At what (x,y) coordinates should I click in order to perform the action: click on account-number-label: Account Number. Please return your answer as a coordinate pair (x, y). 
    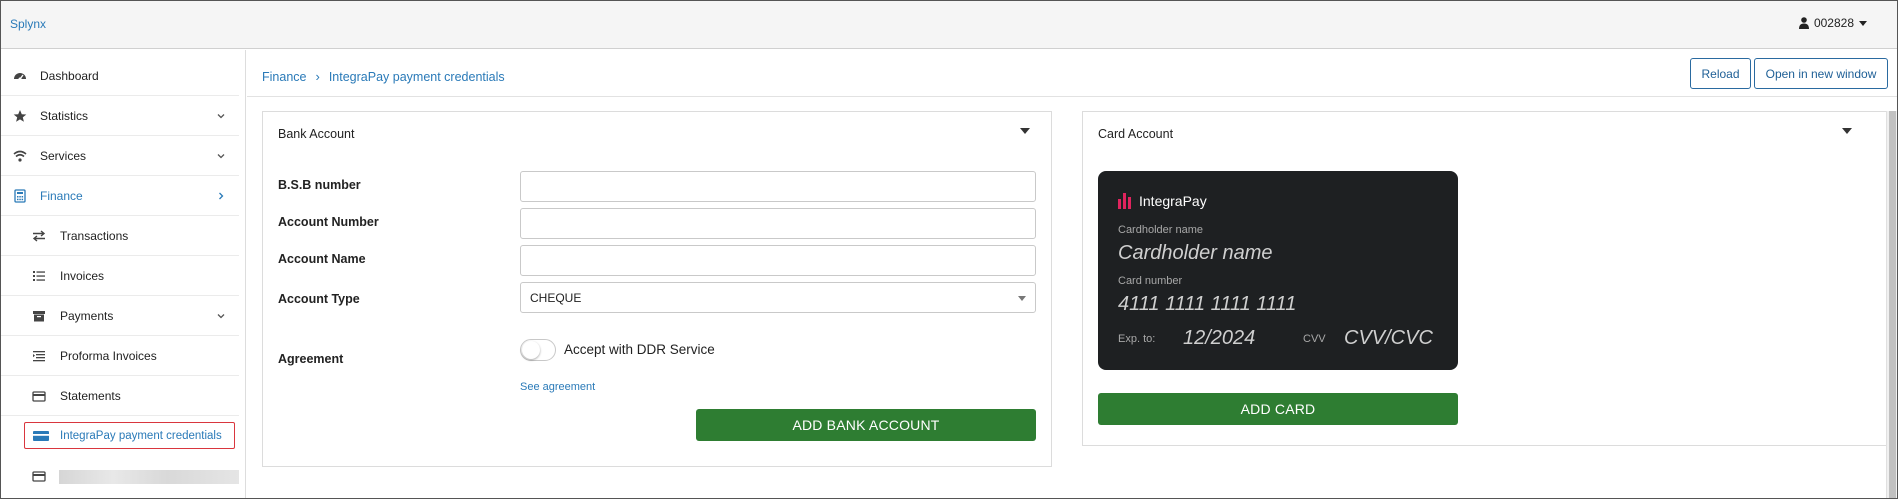
    Looking at the image, I should click on (328, 222).